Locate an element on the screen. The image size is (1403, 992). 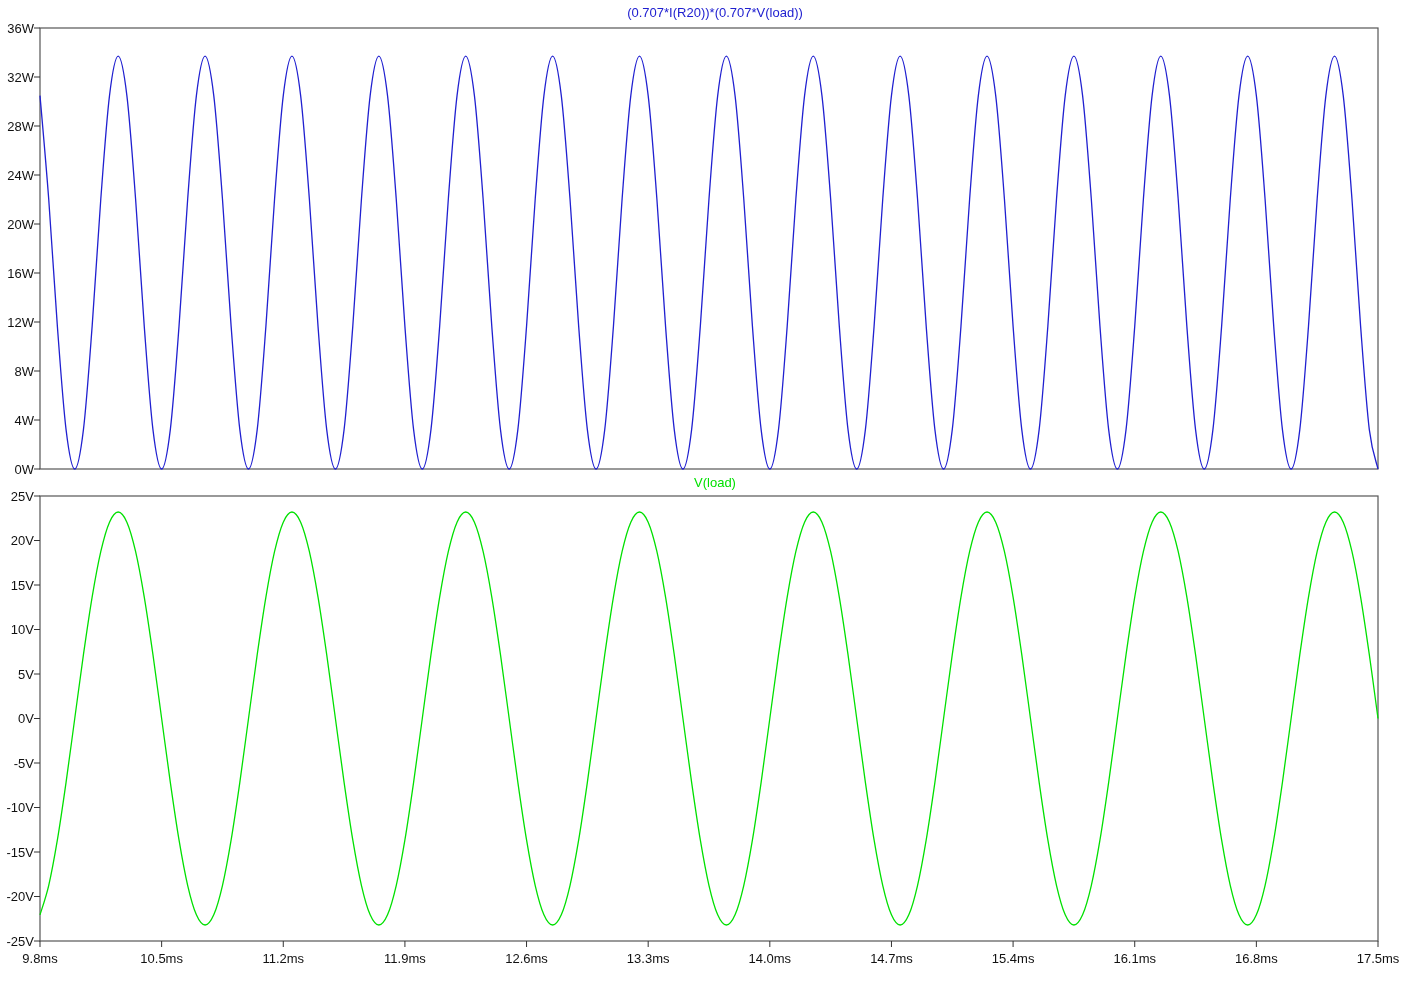
axis-tick-label: 0V is located at coordinates (26, 718).